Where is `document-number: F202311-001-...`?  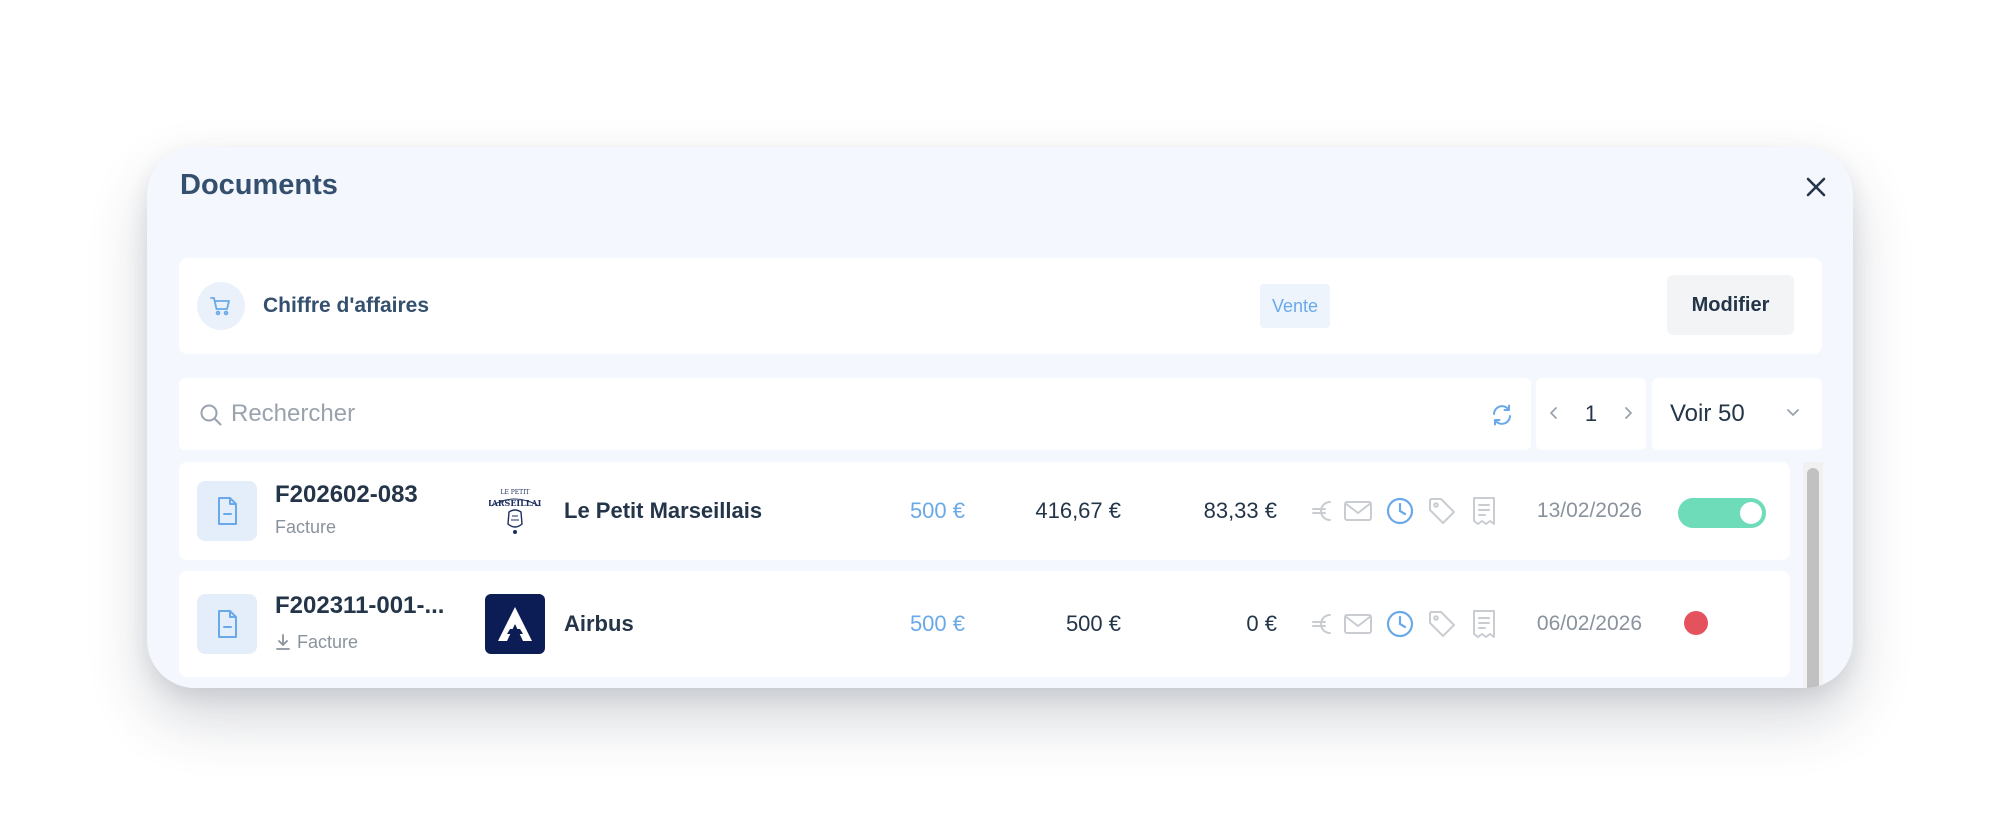
document-number: F202311-001-... is located at coordinates (360, 605).